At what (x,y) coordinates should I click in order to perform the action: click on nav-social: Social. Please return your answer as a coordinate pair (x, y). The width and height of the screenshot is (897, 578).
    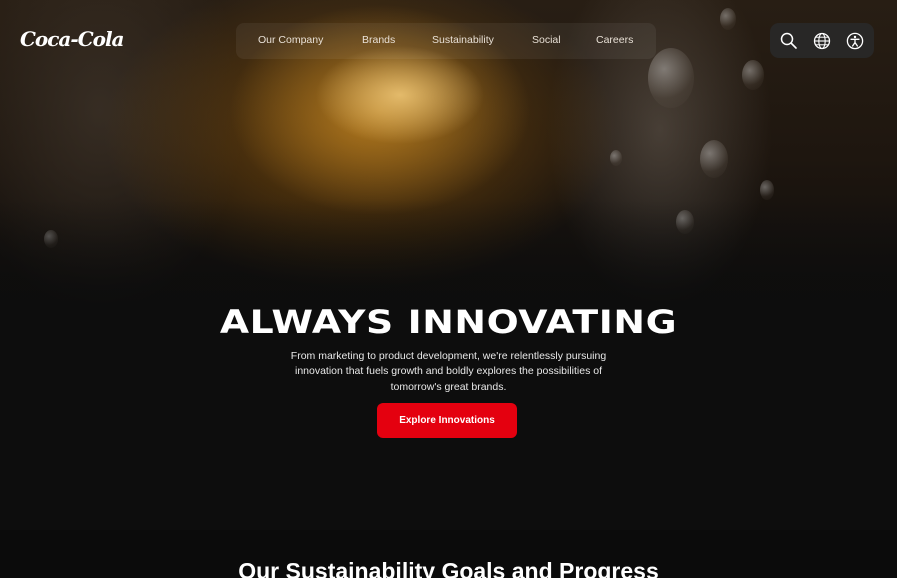
    Looking at the image, I should click on (546, 40).